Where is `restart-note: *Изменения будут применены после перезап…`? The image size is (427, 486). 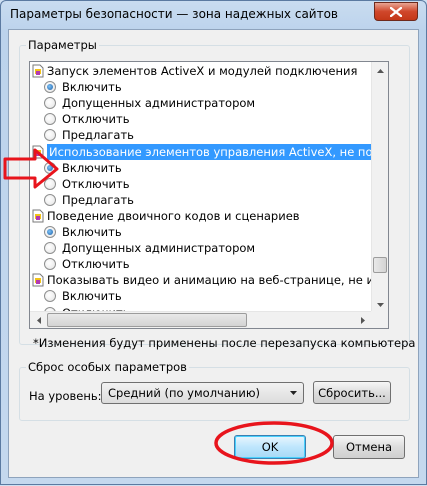 restart-note: *Изменения будут применены после перезап… is located at coordinates (224, 343).